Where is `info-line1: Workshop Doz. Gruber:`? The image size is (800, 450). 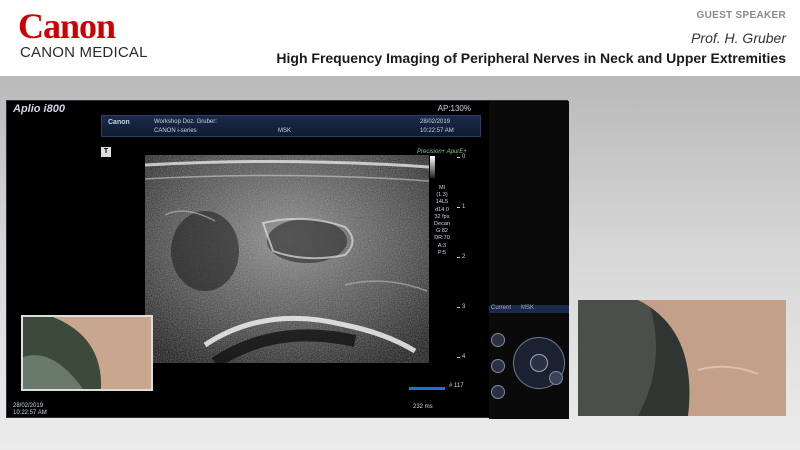 info-line1: Workshop Doz. Gruber: is located at coordinates (185, 122).